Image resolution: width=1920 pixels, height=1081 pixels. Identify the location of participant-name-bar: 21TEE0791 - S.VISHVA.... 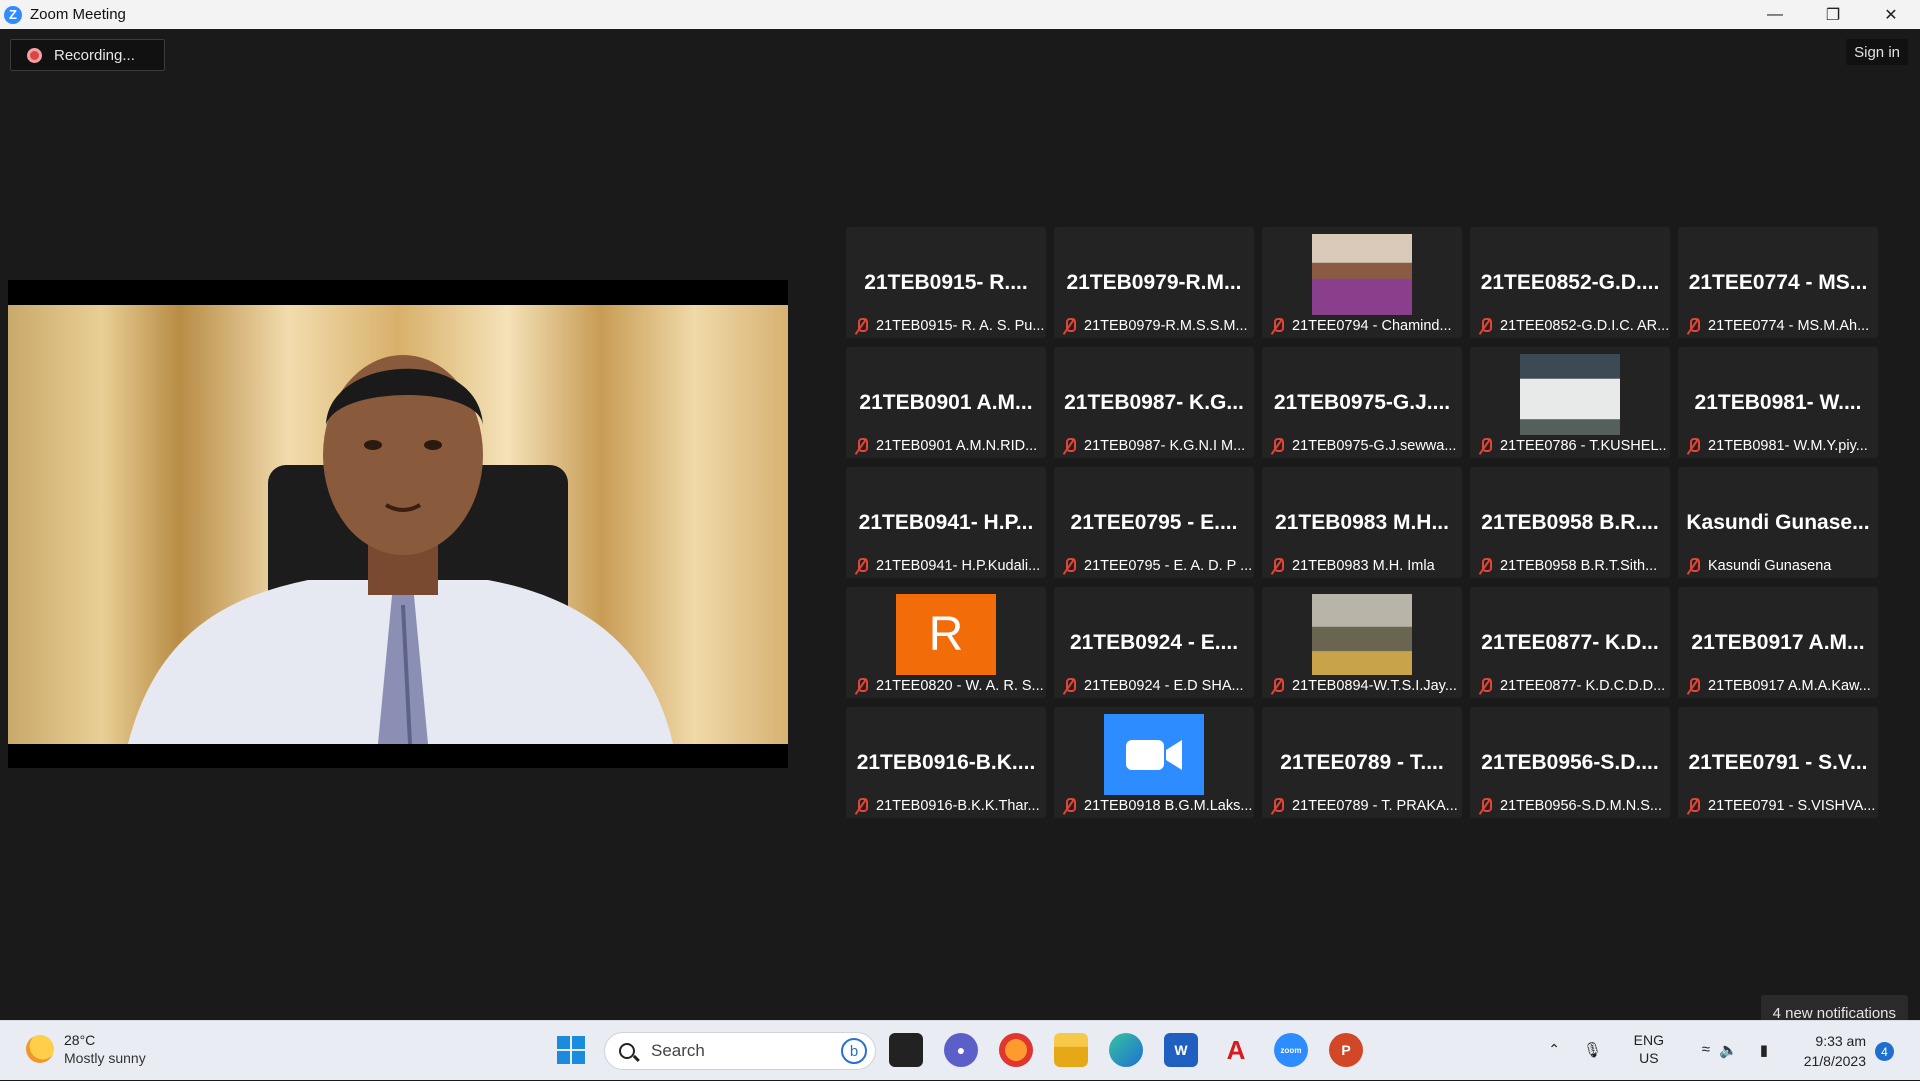
(1779, 806).